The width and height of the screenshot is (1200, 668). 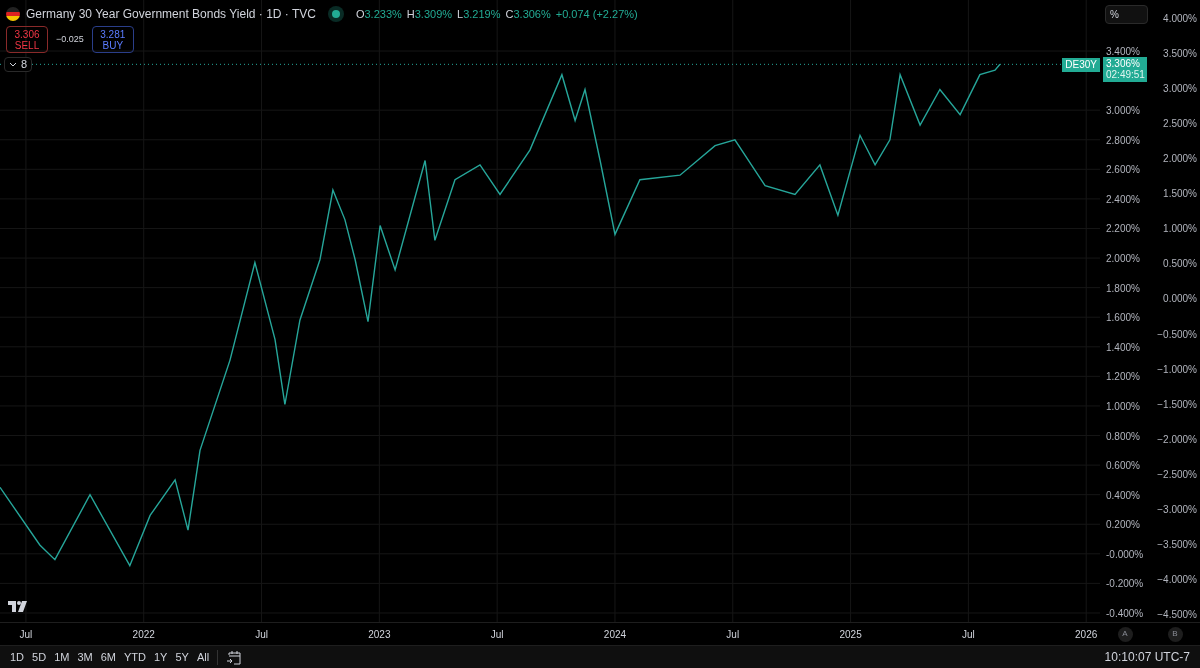 What do you see at coordinates (1123, 495) in the screenshot?
I see `axis-label: 0.400%` at bounding box center [1123, 495].